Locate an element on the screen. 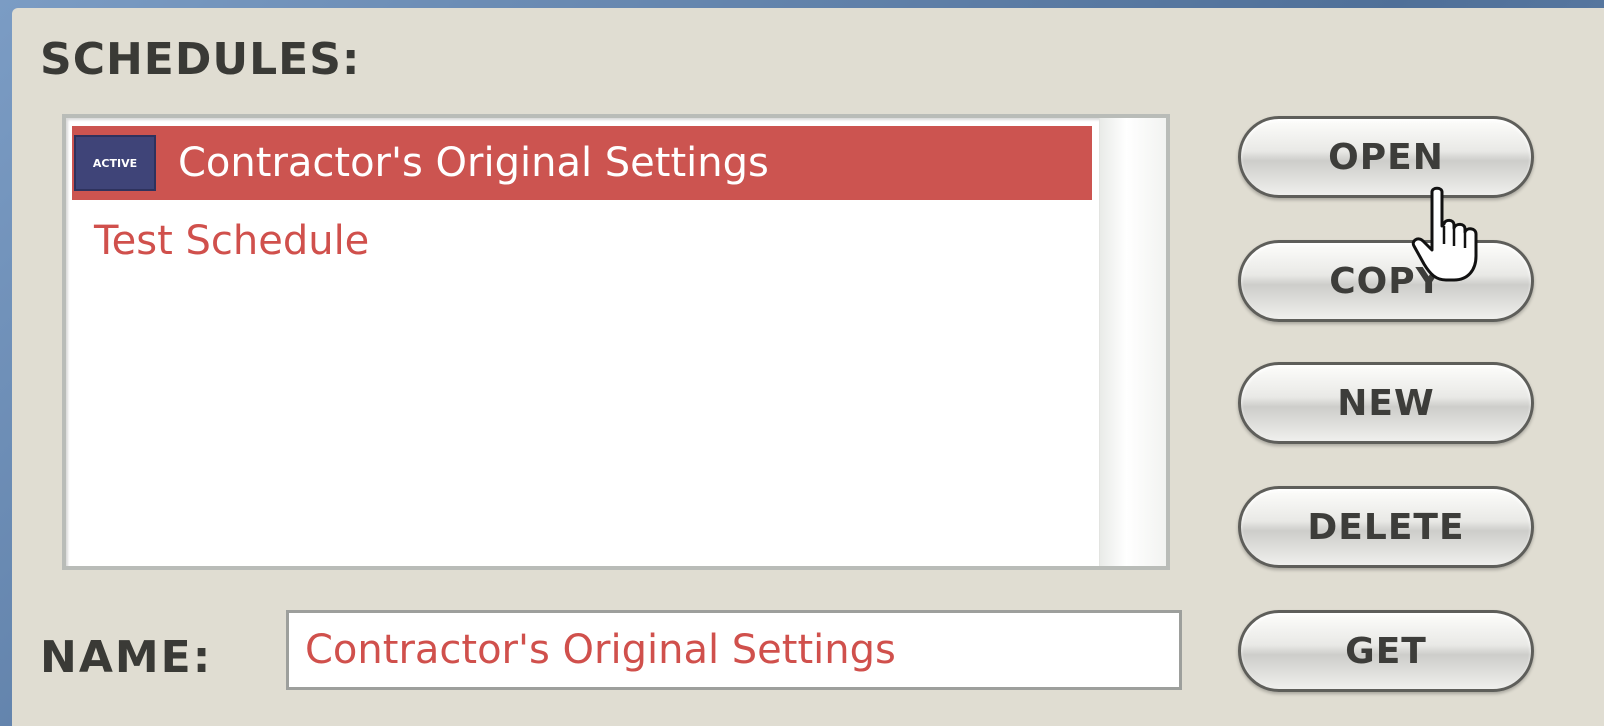 This screenshot has width=1604, height=726. list-item-label: Test Schedule is located at coordinates (232, 241).